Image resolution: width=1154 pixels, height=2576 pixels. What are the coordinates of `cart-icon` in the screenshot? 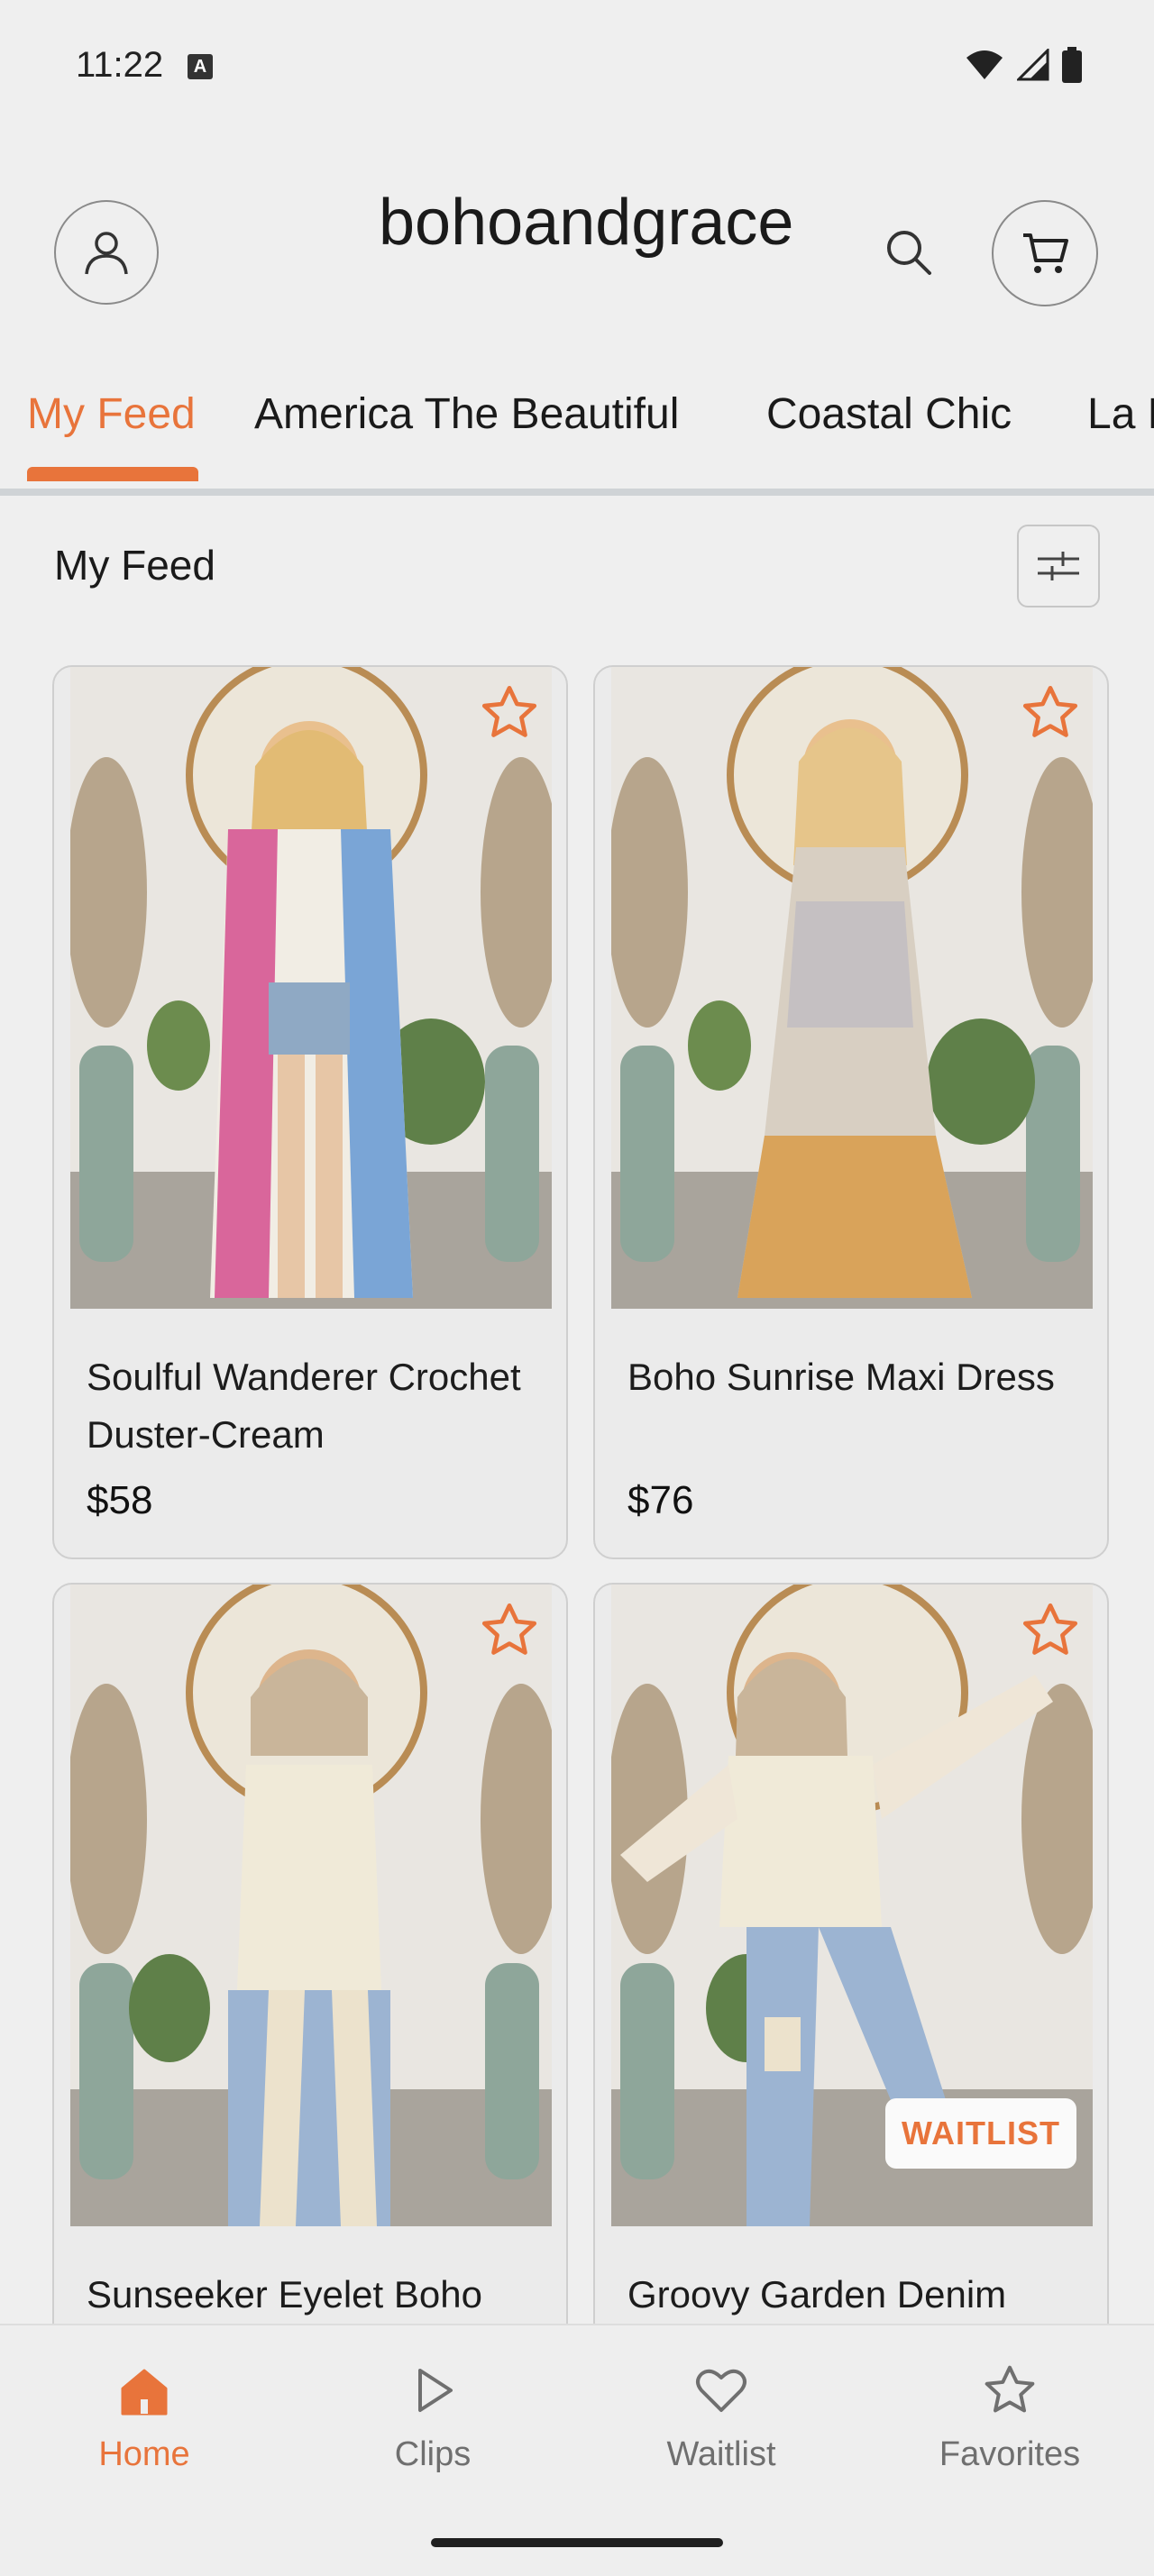 It's located at (1045, 253).